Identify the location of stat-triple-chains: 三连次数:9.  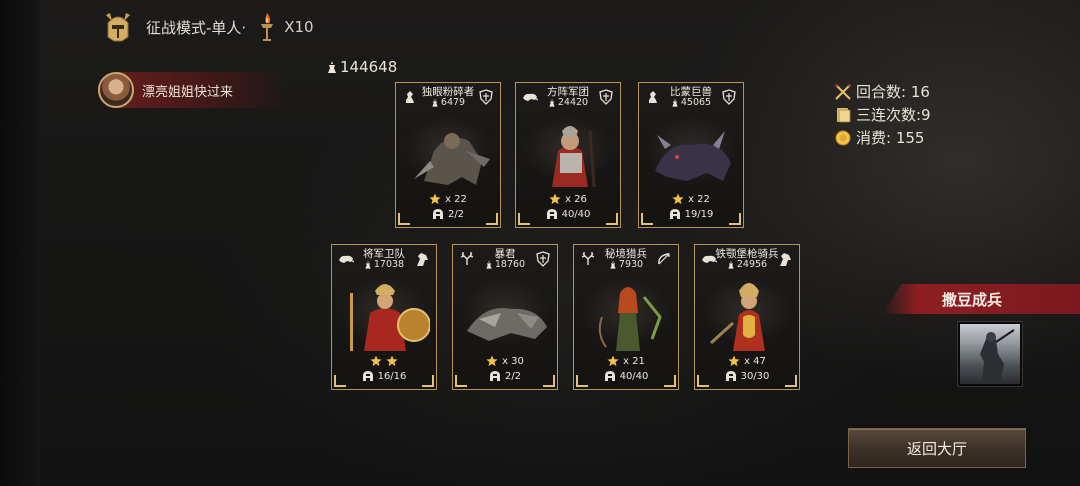
(882, 114).